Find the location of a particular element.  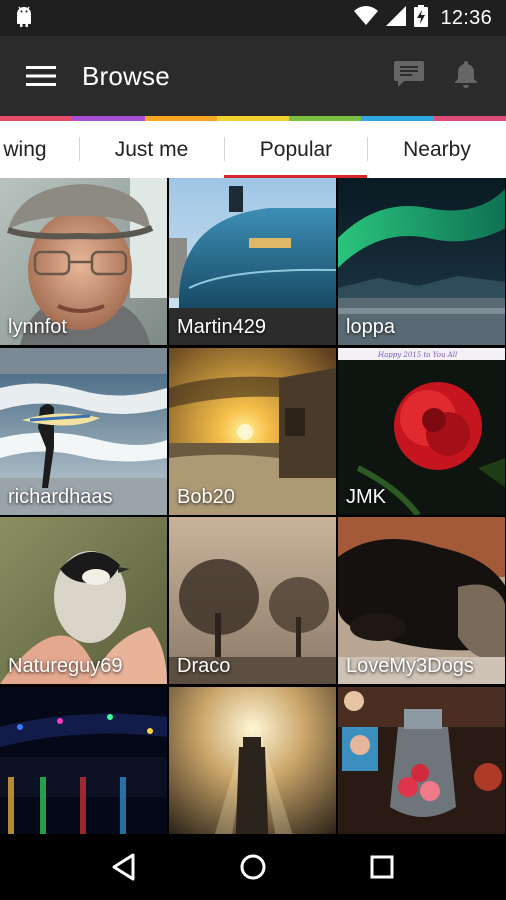

signal-icon is located at coordinates (396, 18).